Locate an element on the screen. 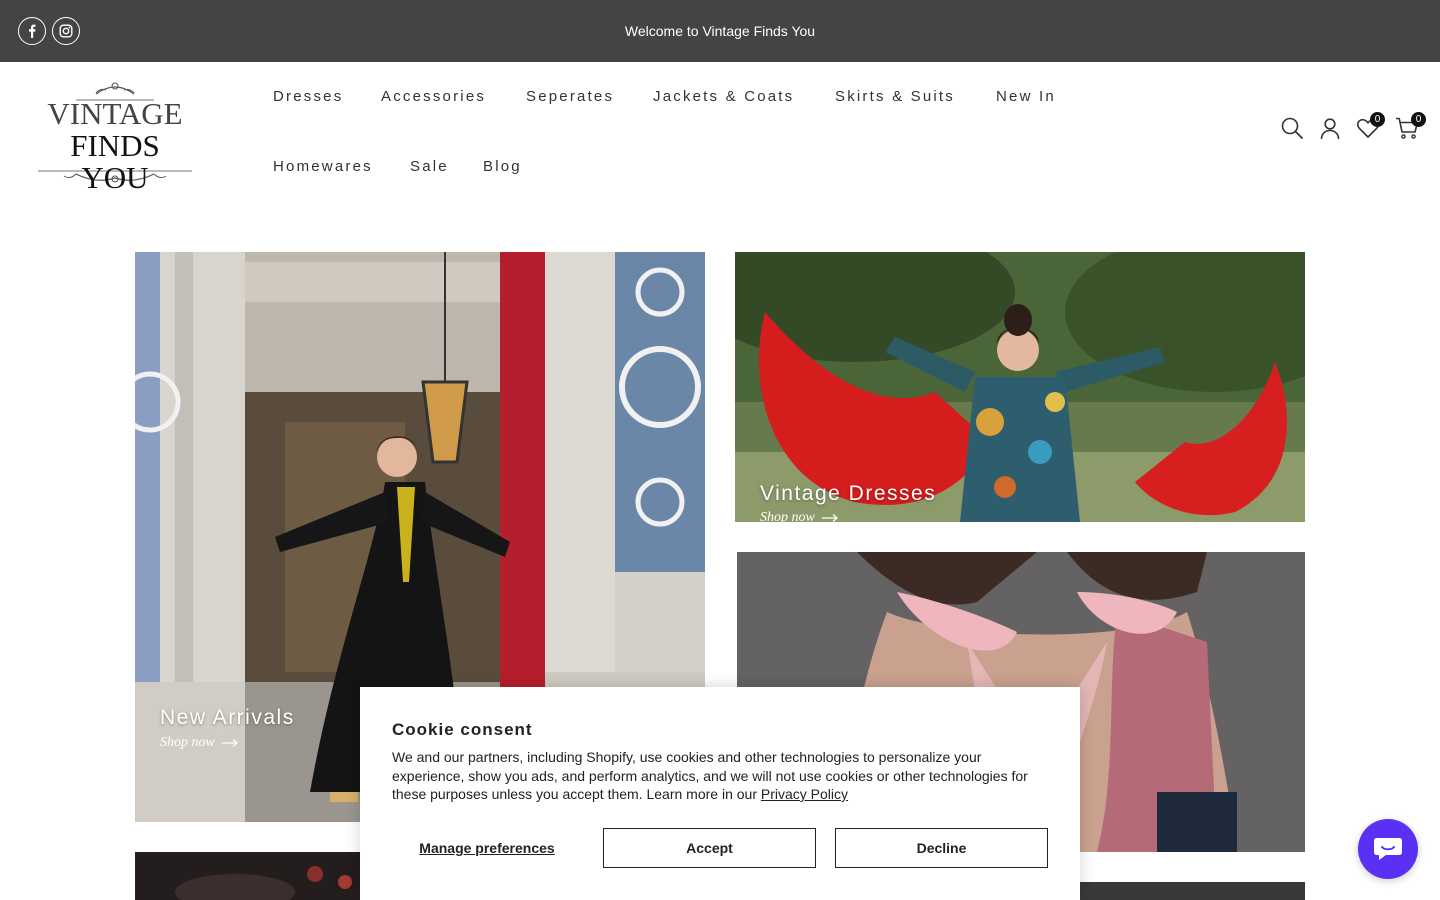 Image resolution: width=1440 pixels, height=900 pixels. banner-vintage-dresses: Vintage Dresses Shop now is located at coordinates (1020, 387).